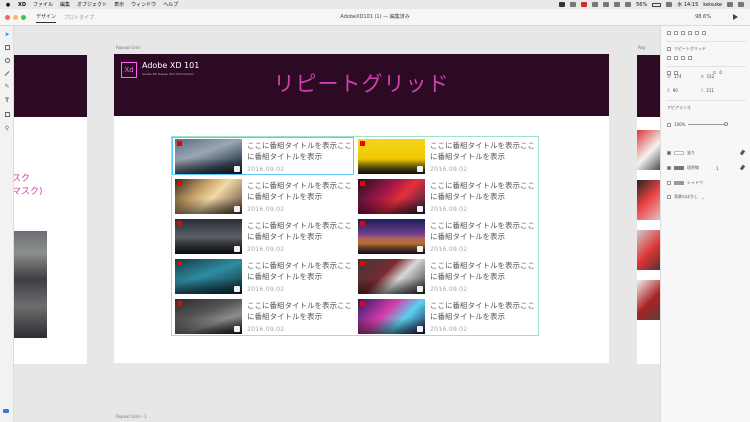  What do you see at coordinates (669, 49) in the screenshot?
I see `repeat-grid-icon` at bounding box center [669, 49].